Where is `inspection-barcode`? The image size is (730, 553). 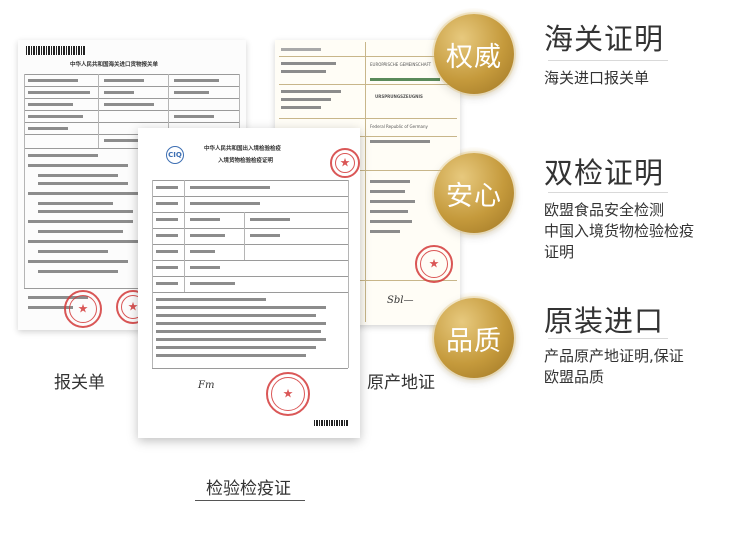
inspection-barcode is located at coordinates (331, 423).